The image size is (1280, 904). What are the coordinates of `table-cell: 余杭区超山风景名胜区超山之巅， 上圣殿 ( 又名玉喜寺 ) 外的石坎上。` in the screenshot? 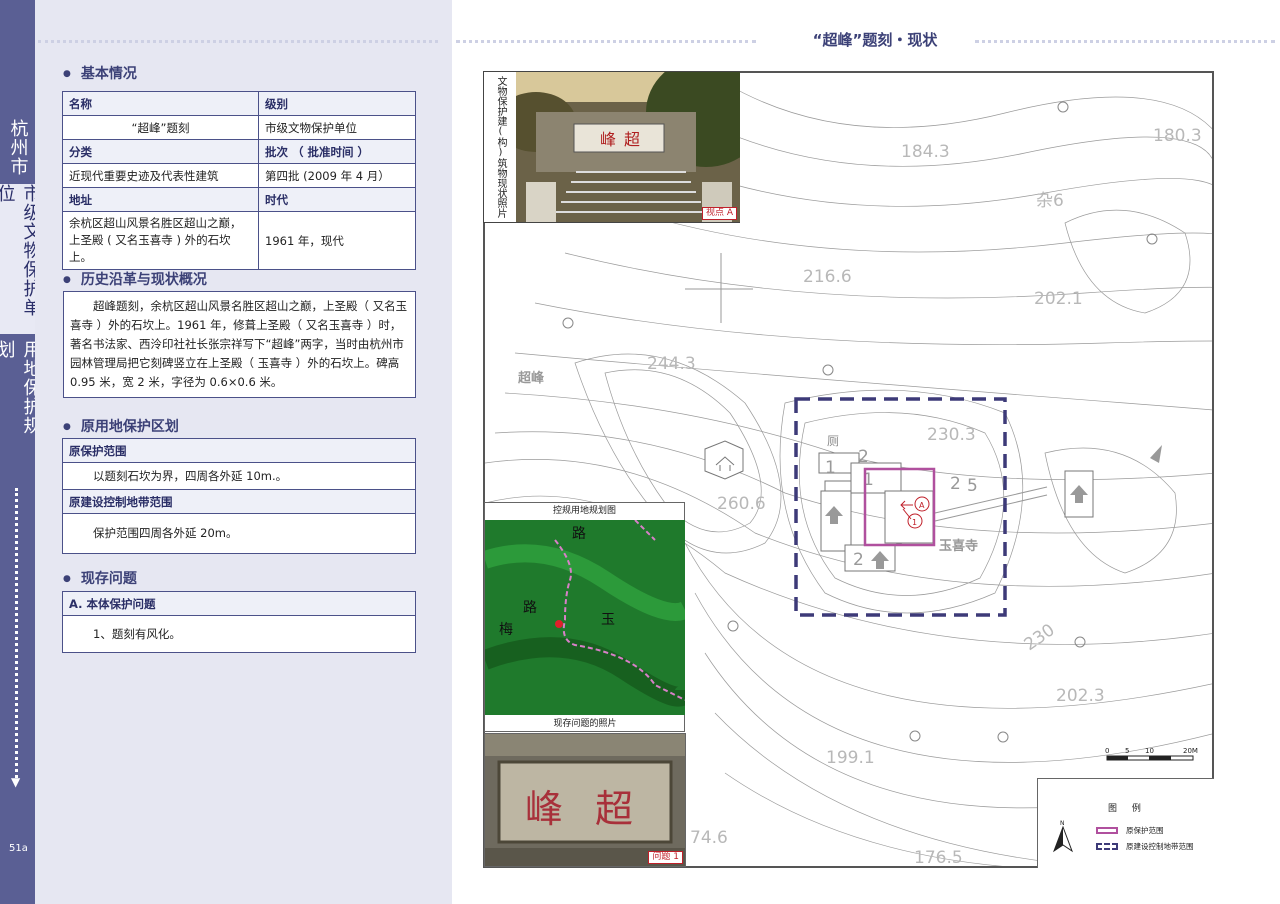 It's located at (160, 240).